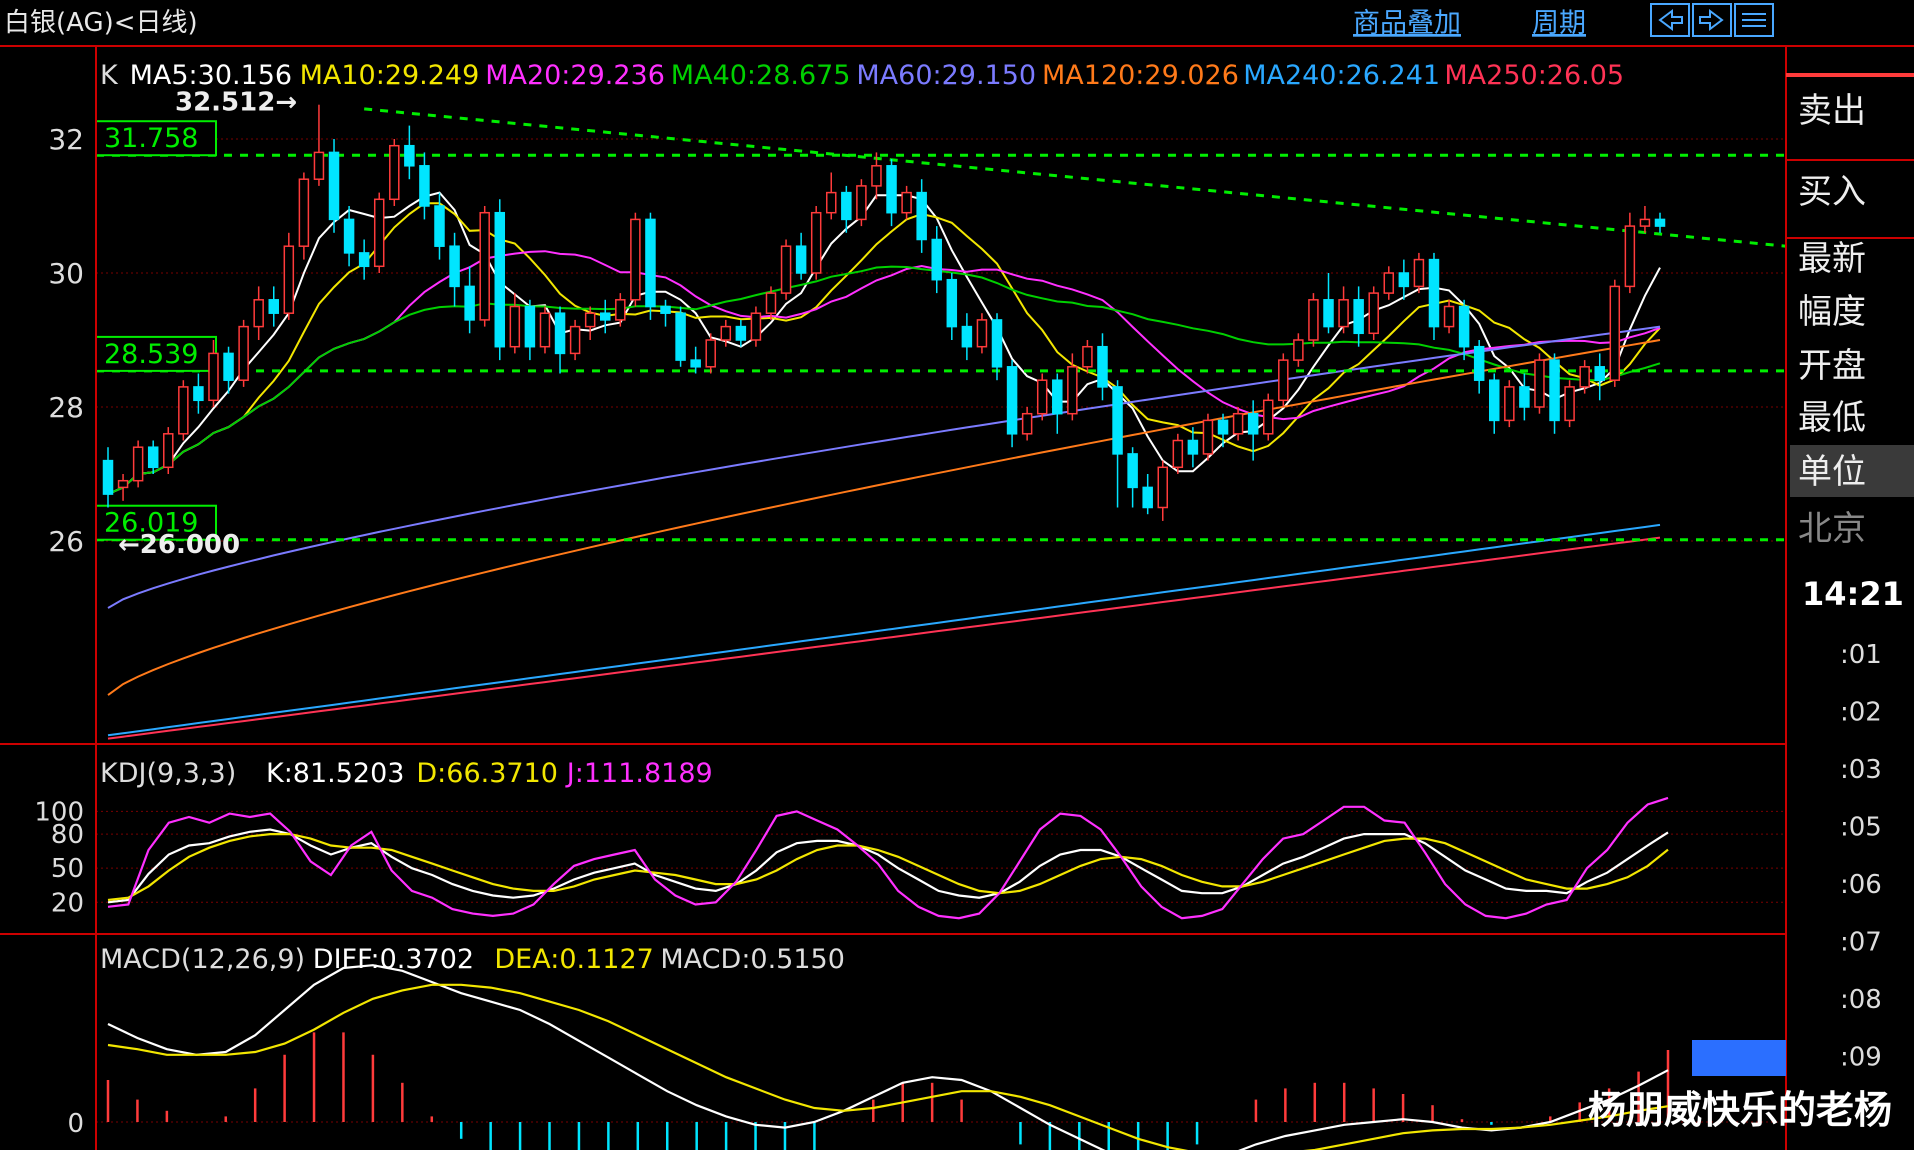 This screenshot has width=1914, height=1150. What do you see at coordinates (1739, 1058) in the screenshot?
I see `sidebar-blue-tab` at bounding box center [1739, 1058].